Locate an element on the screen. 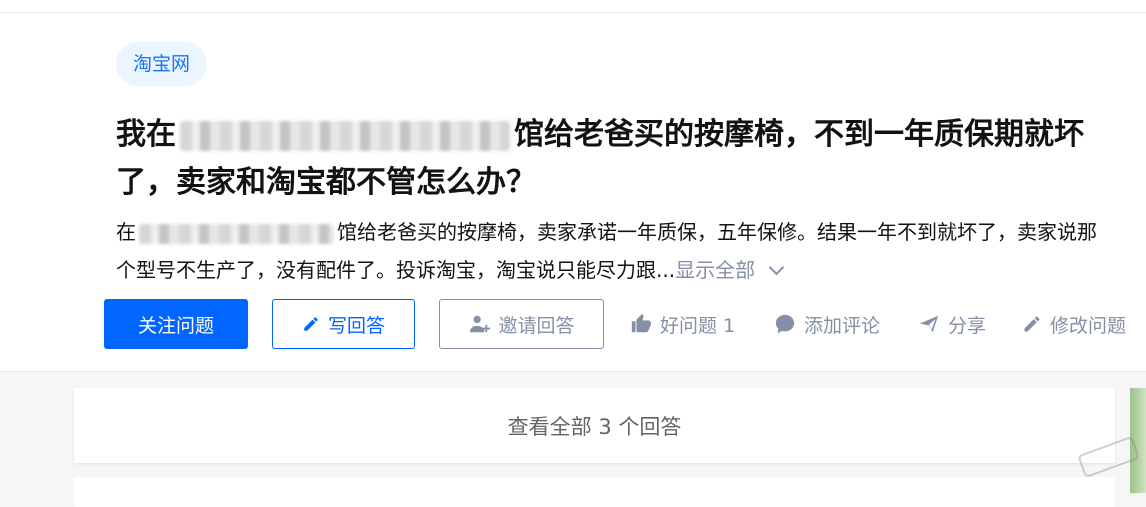 The width and height of the screenshot is (1146, 507). write-answer-label: 写回答 is located at coordinates (356, 325).